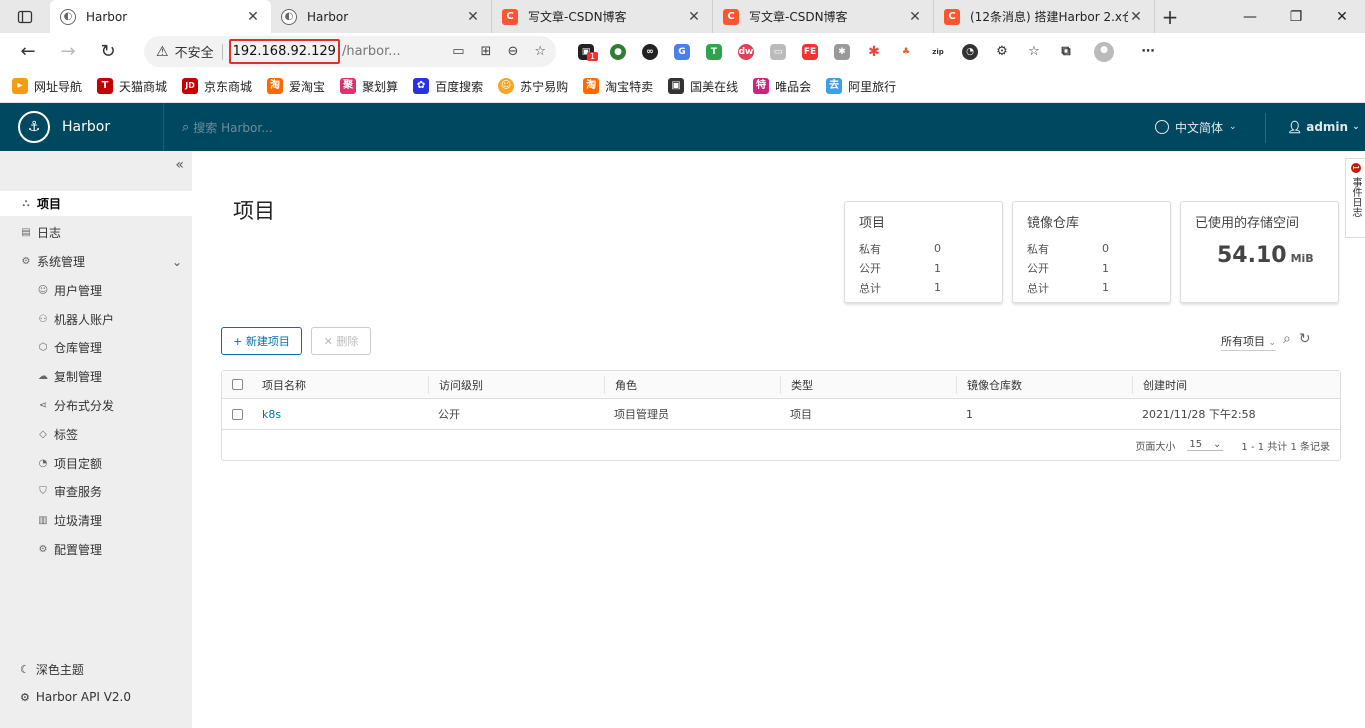 The image size is (1365, 728). I want to click on cast-icon: ▭, so click(458, 51).